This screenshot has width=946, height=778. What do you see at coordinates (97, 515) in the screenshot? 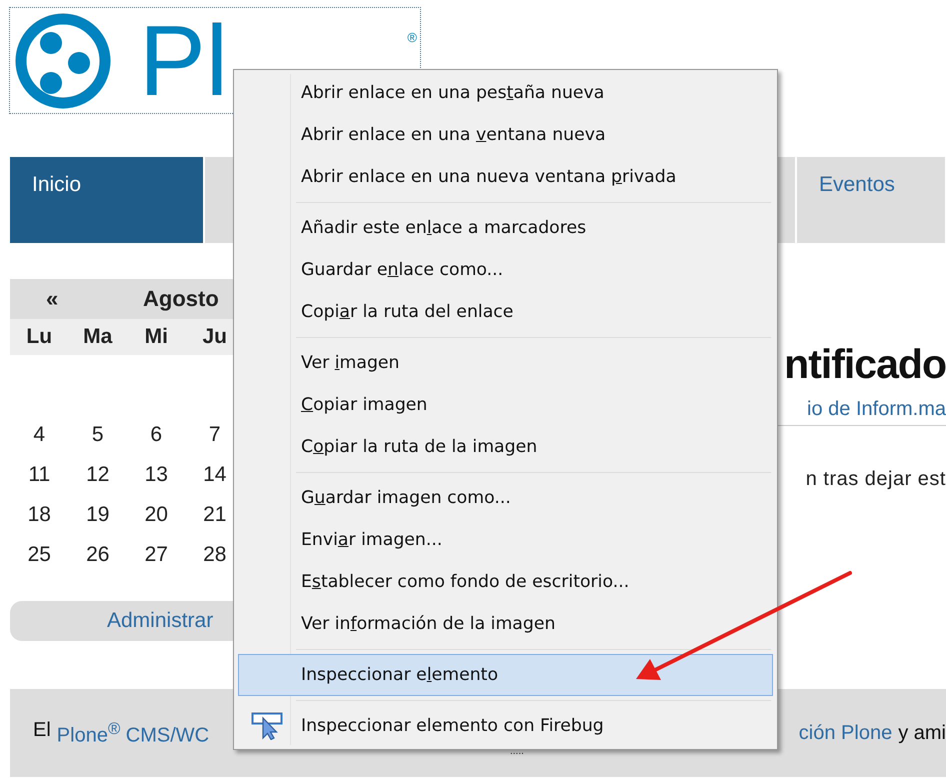
I see `day-cell: 19` at bounding box center [97, 515].